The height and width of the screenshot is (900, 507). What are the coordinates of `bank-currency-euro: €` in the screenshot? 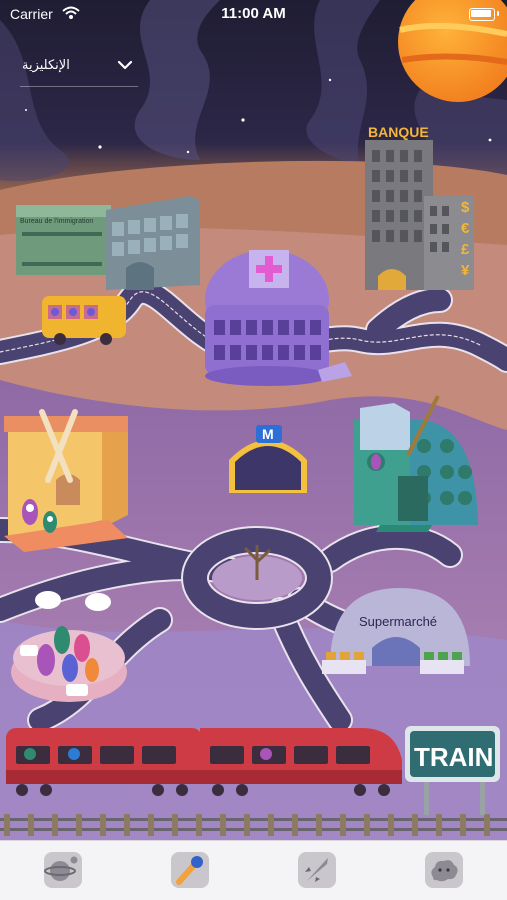 It's located at (465, 228).